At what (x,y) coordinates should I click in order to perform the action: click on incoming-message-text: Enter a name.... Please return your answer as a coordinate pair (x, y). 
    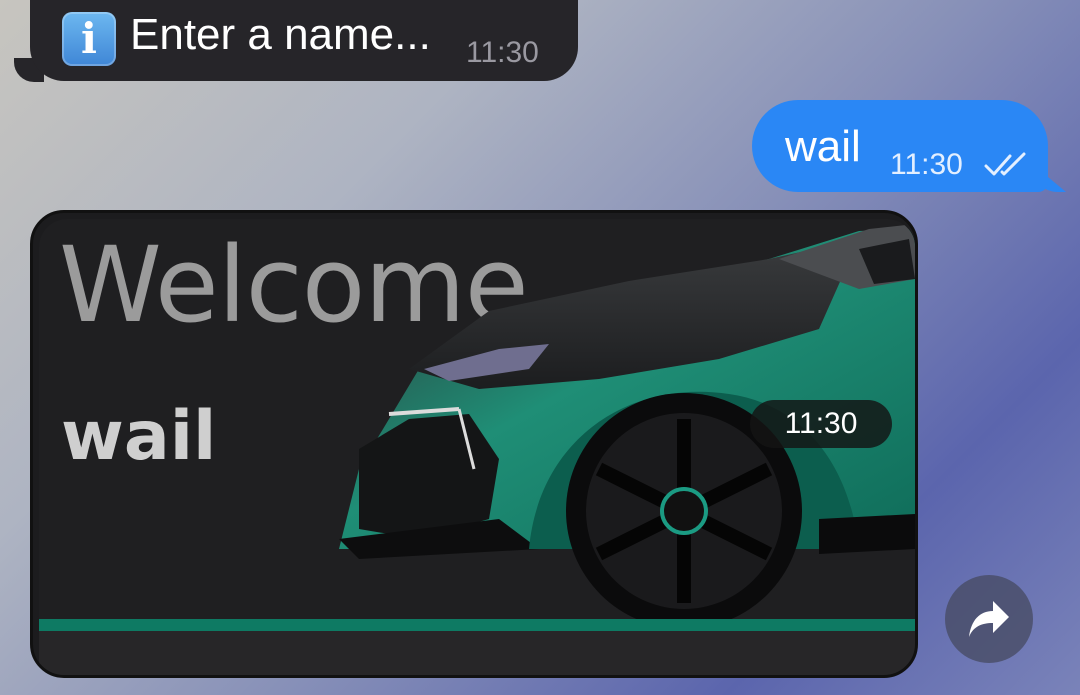
    Looking at the image, I should click on (280, 34).